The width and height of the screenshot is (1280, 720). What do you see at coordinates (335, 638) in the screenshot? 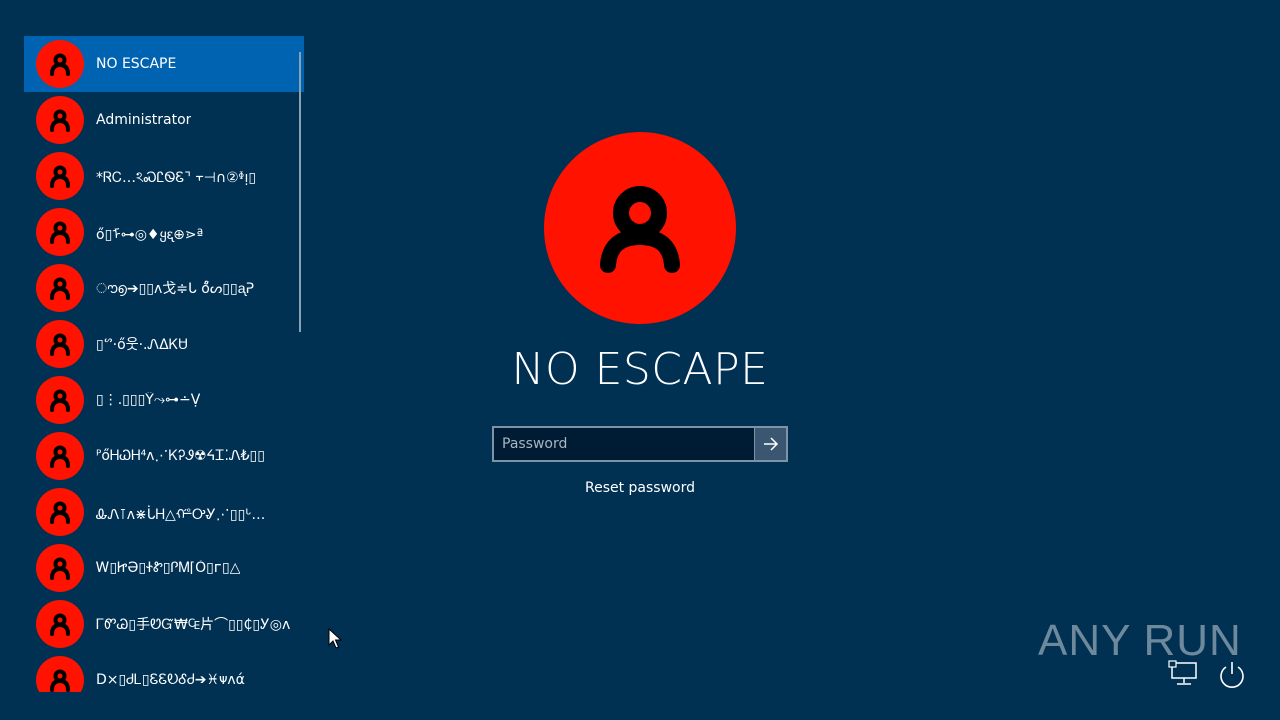
I see `mouse-cursor-icon` at bounding box center [335, 638].